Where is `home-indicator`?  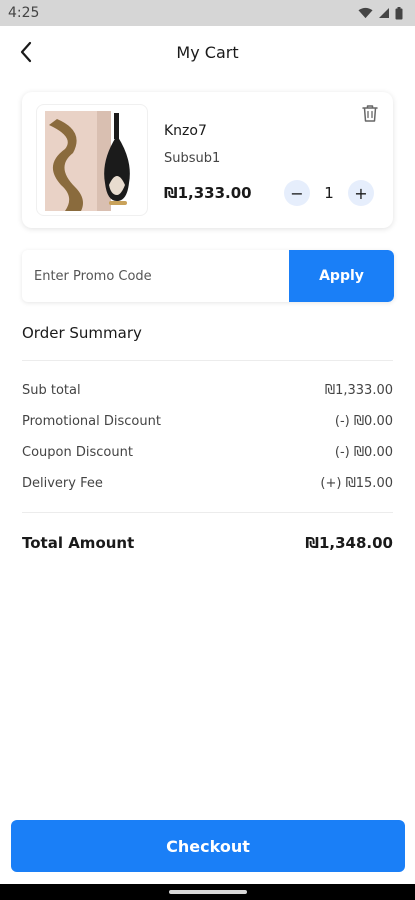 home-indicator is located at coordinates (207, 892).